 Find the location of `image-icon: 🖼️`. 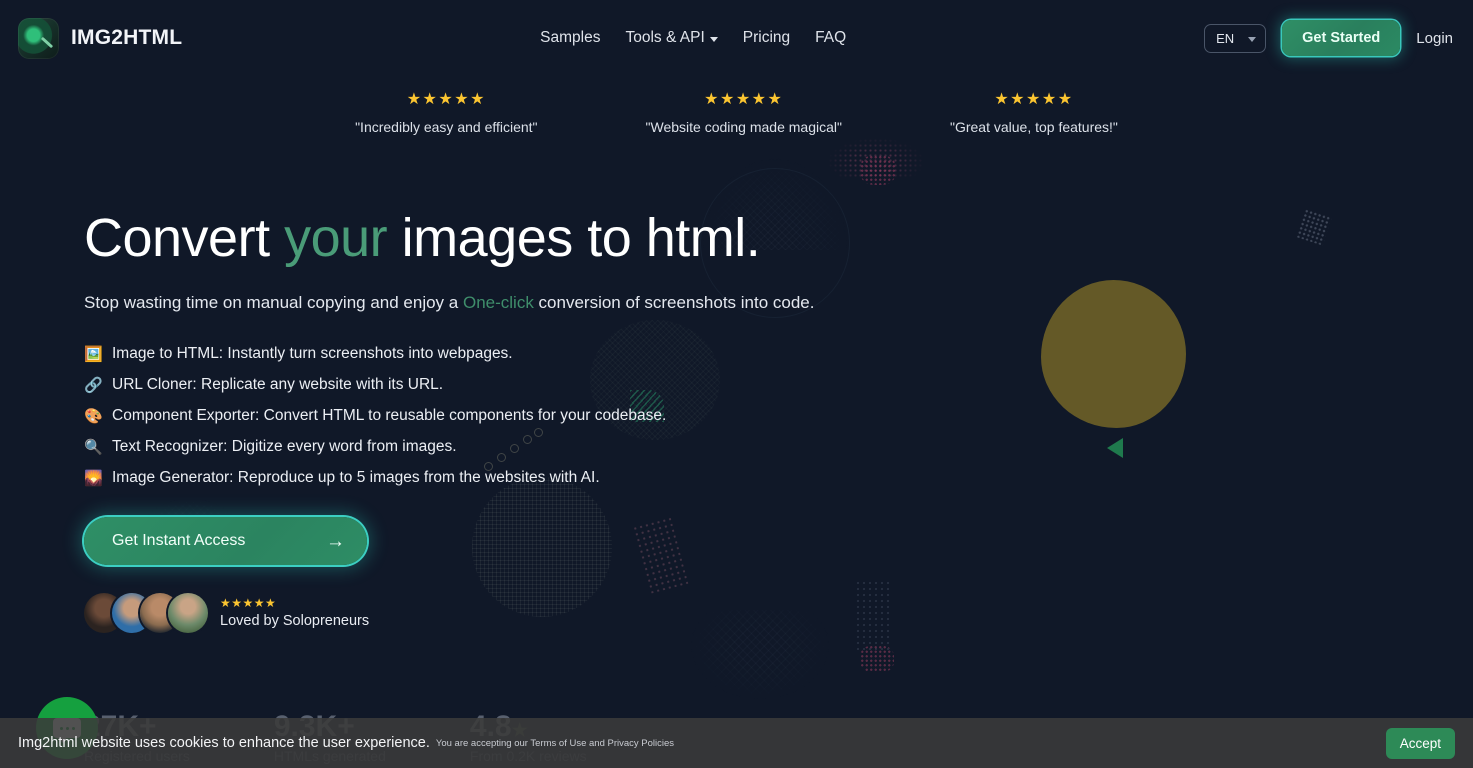

image-icon: 🖼️ is located at coordinates (93, 355).